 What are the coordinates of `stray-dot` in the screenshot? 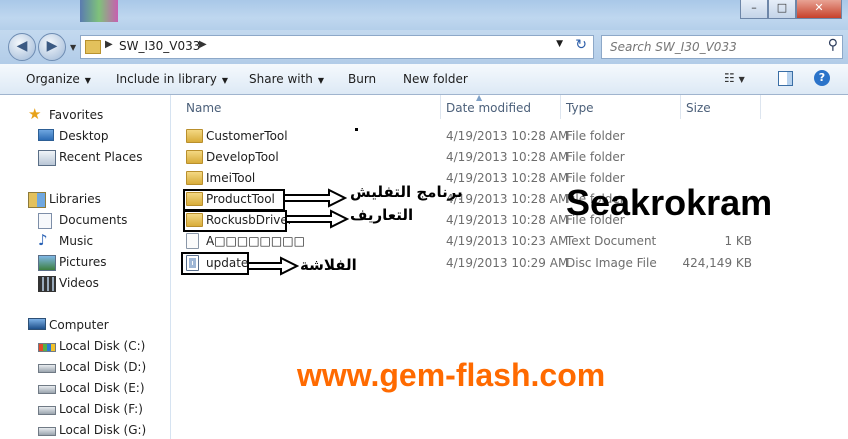 It's located at (356, 129).